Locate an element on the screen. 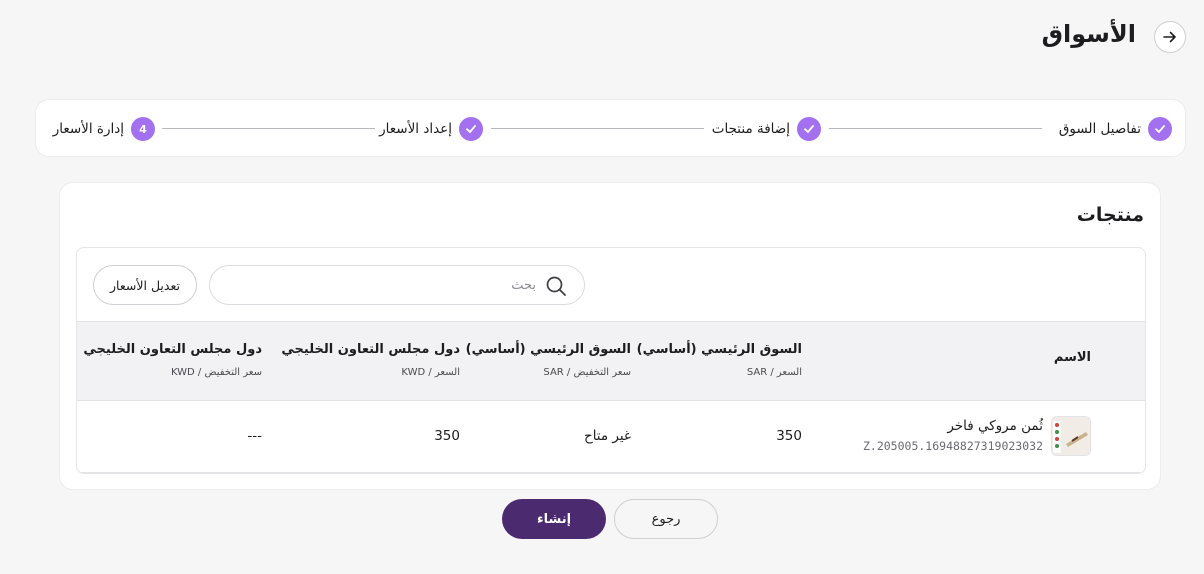 This screenshot has height=574, width=1204. search-box is located at coordinates (397, 285).